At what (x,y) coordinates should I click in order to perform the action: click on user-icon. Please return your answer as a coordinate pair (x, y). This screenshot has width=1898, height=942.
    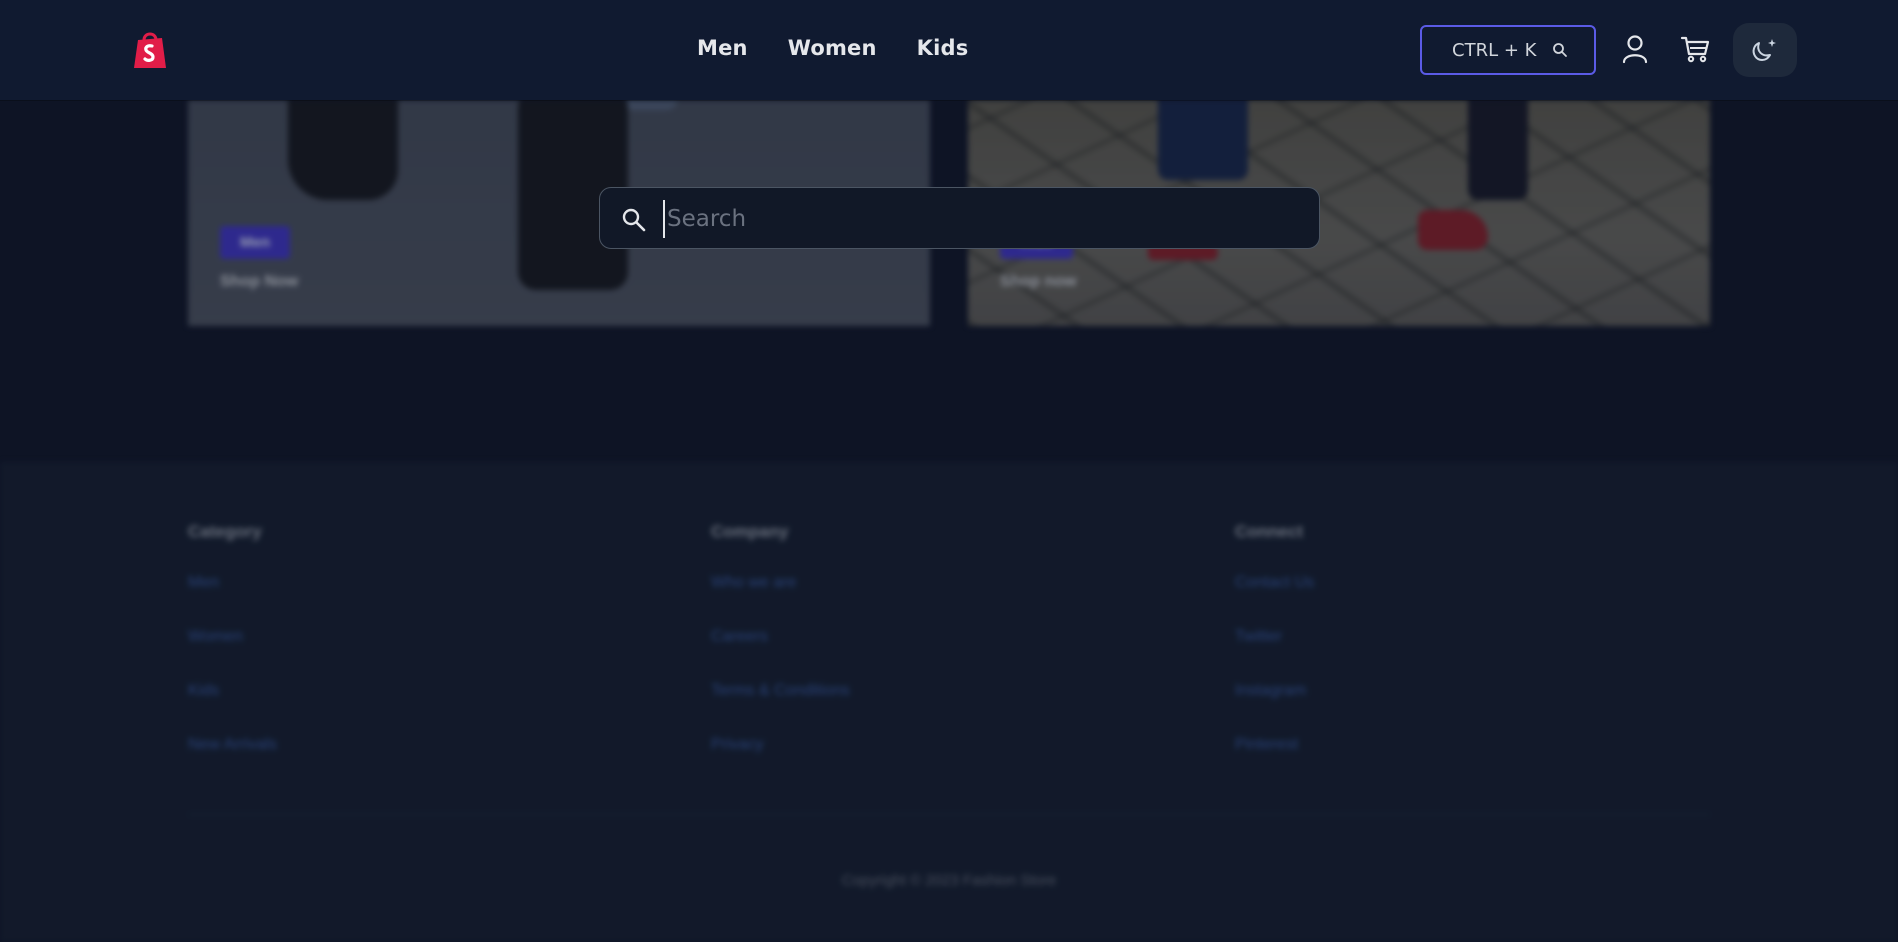
    Looking at the image, I should click on (1635, 49).